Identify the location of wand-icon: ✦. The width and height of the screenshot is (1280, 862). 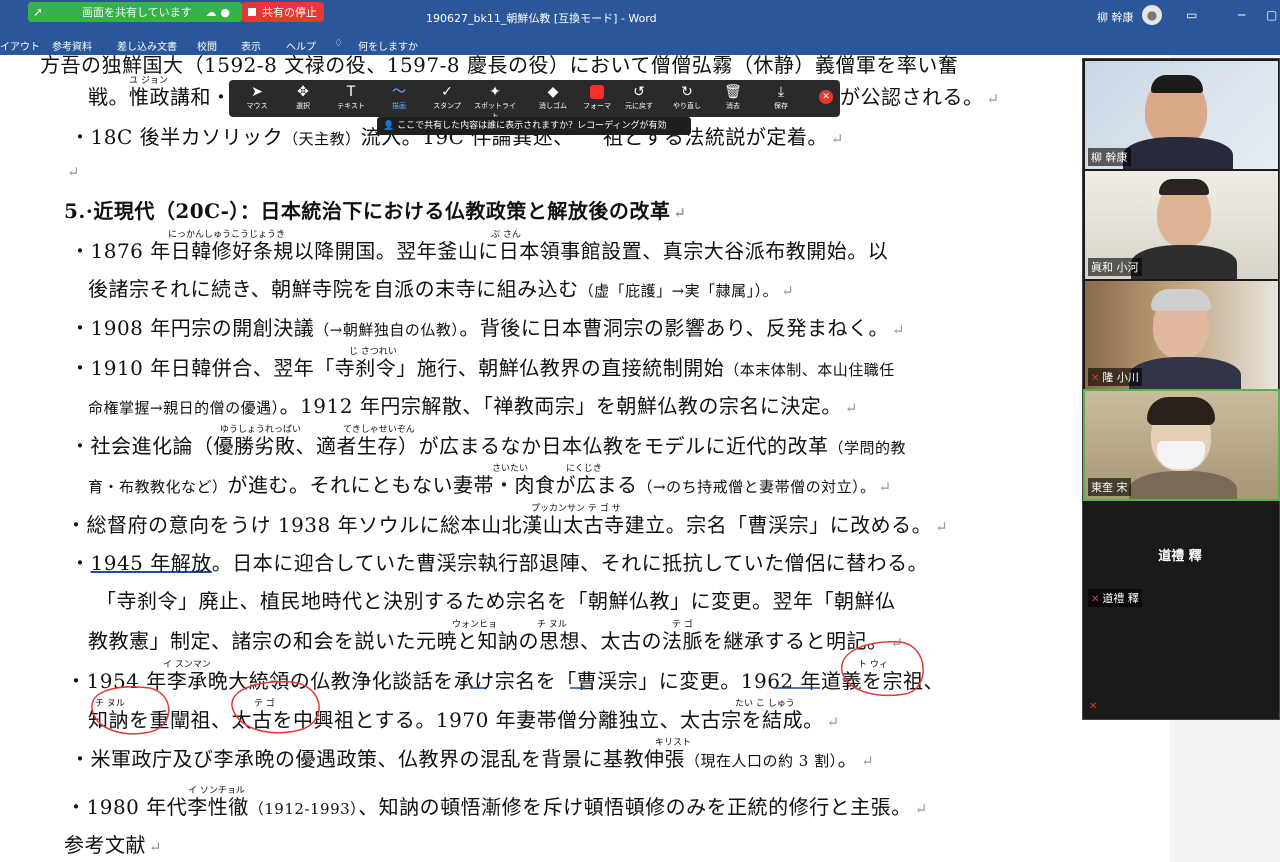
(495, 92).